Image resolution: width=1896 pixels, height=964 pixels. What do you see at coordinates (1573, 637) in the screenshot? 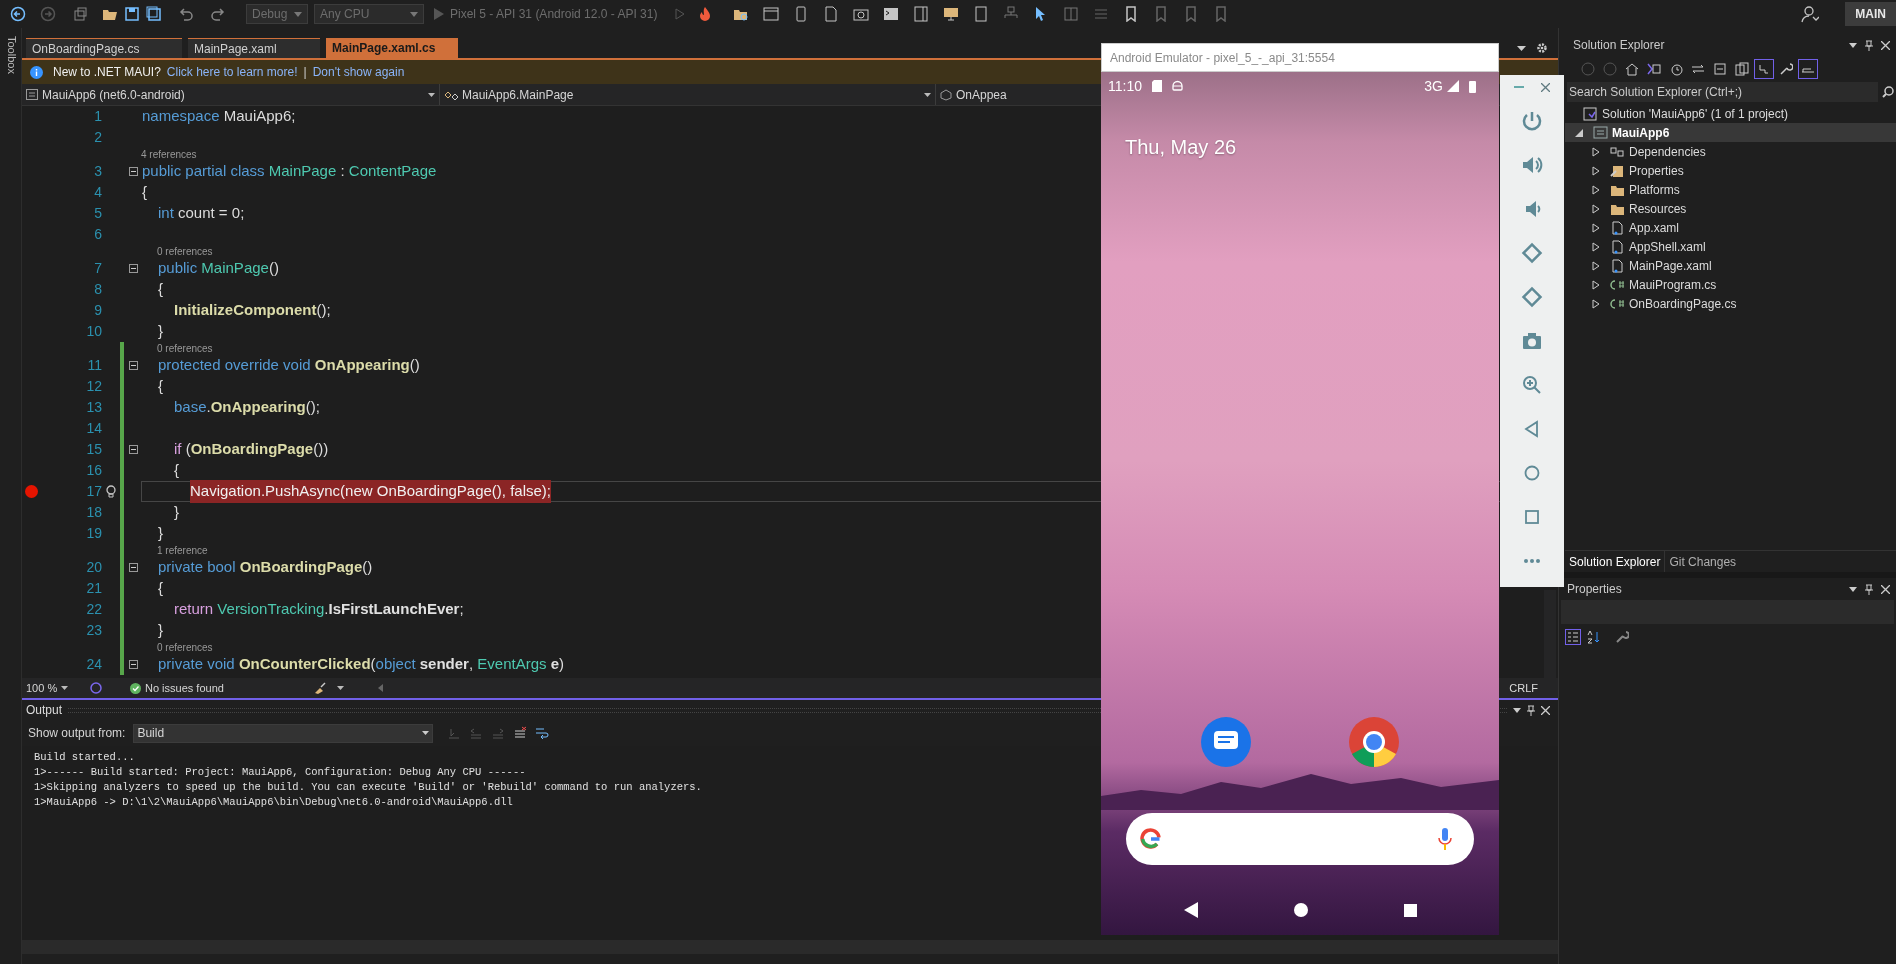
I see `categorized-icon` at bounding box center [1573, 637].